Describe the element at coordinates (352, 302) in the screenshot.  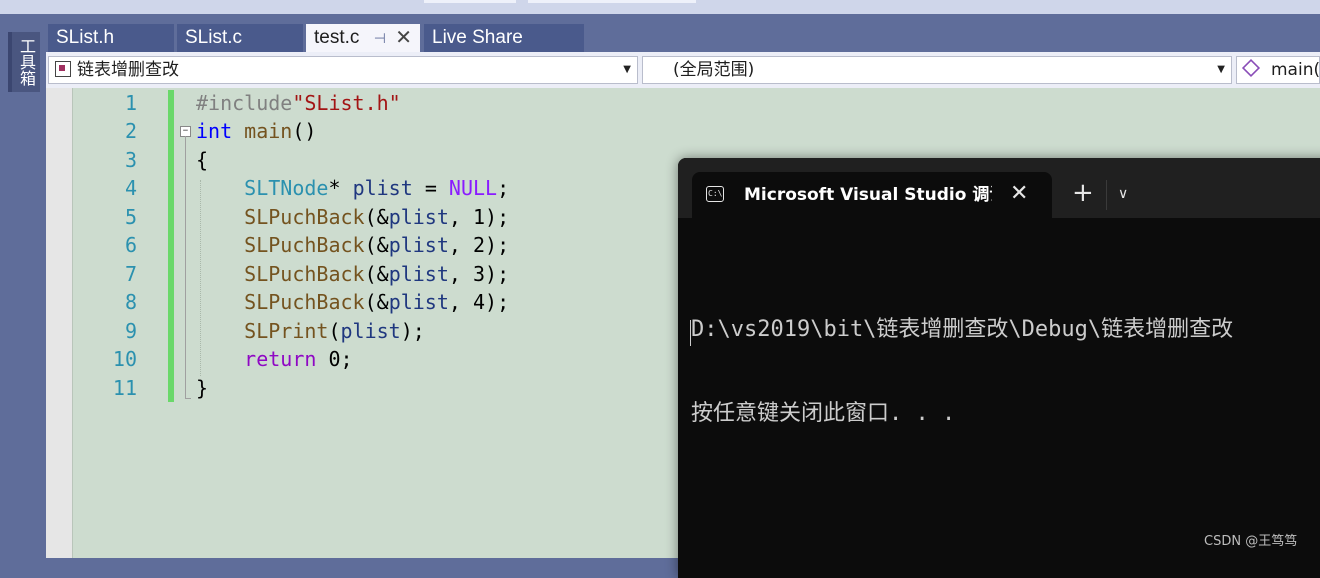
I see `code-line: SLPuchBack(&plist, 4);` at that location.